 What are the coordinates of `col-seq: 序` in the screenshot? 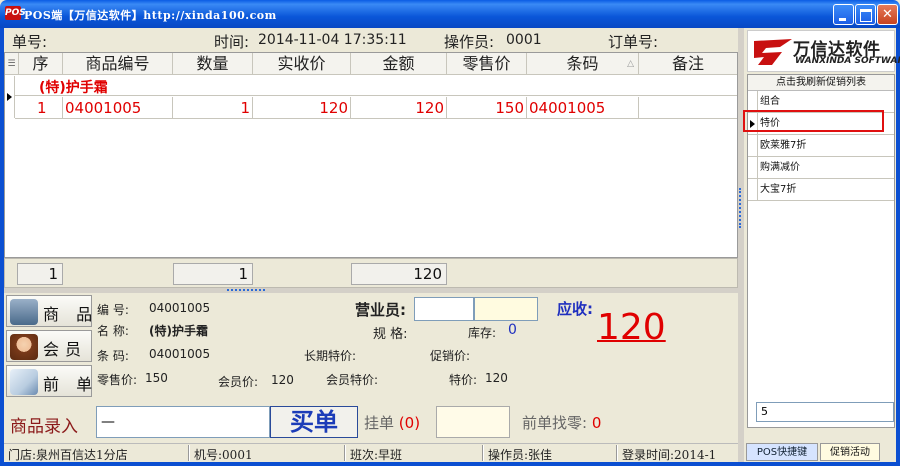 It's located at (41, 64).